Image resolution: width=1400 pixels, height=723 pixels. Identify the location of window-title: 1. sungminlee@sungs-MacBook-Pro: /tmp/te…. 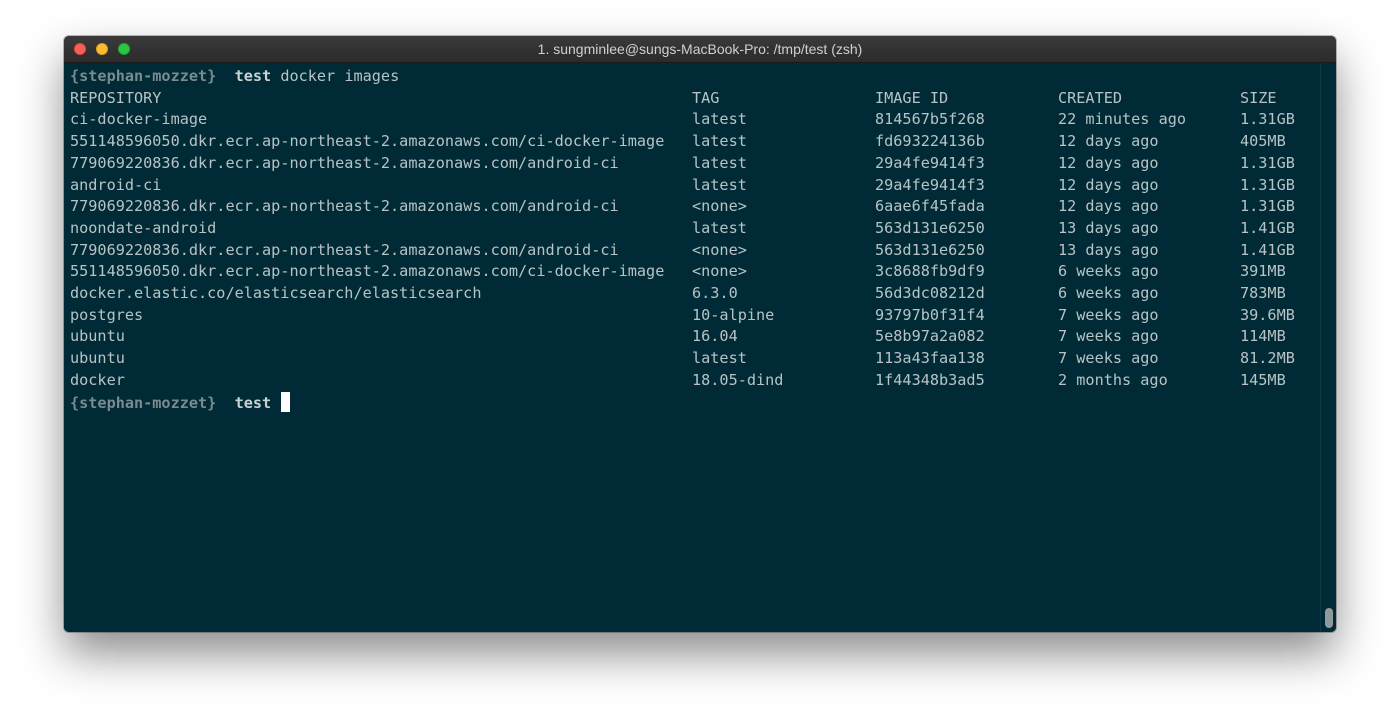
(700, 49).